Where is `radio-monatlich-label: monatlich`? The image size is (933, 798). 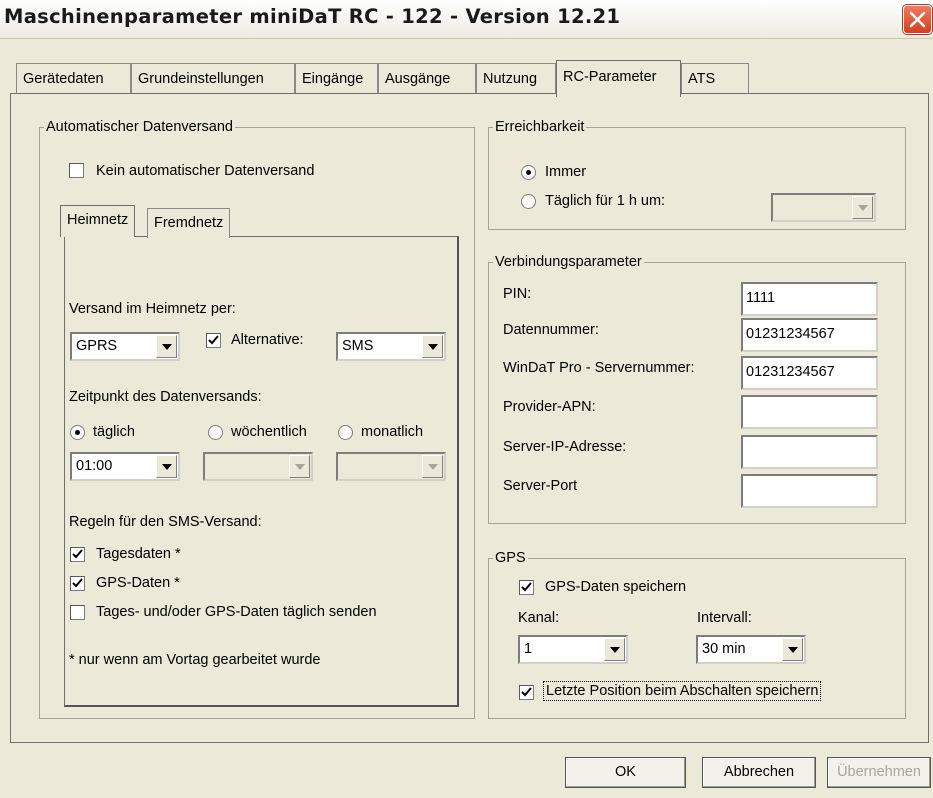
radio-monatlich-label: monatlich is located at coordinates (392, 432).